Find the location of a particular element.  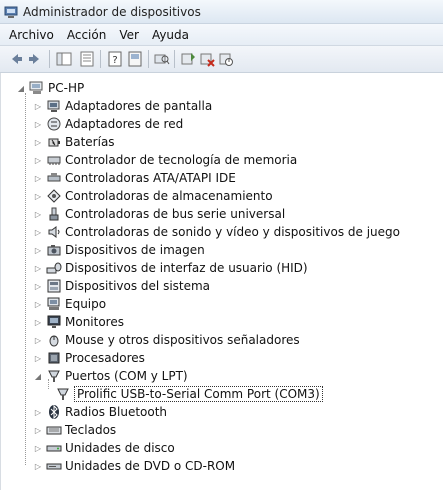

toolbar: ? is located at coordinates (221, 59).